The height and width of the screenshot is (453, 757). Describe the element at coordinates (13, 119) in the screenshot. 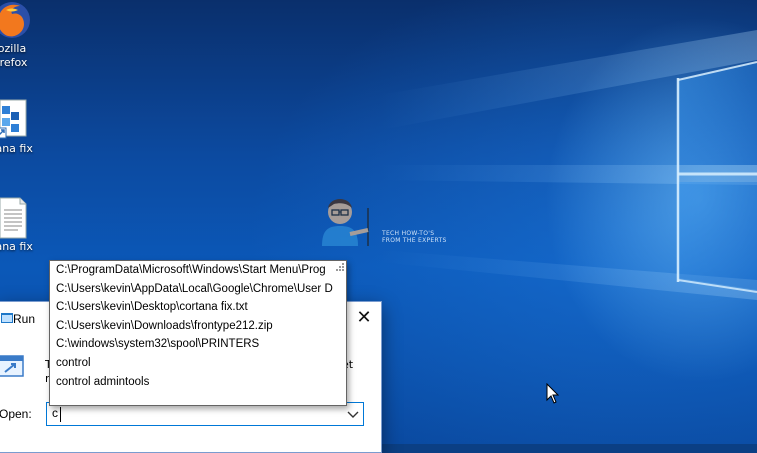

I see `registry-script-icon` at that location.